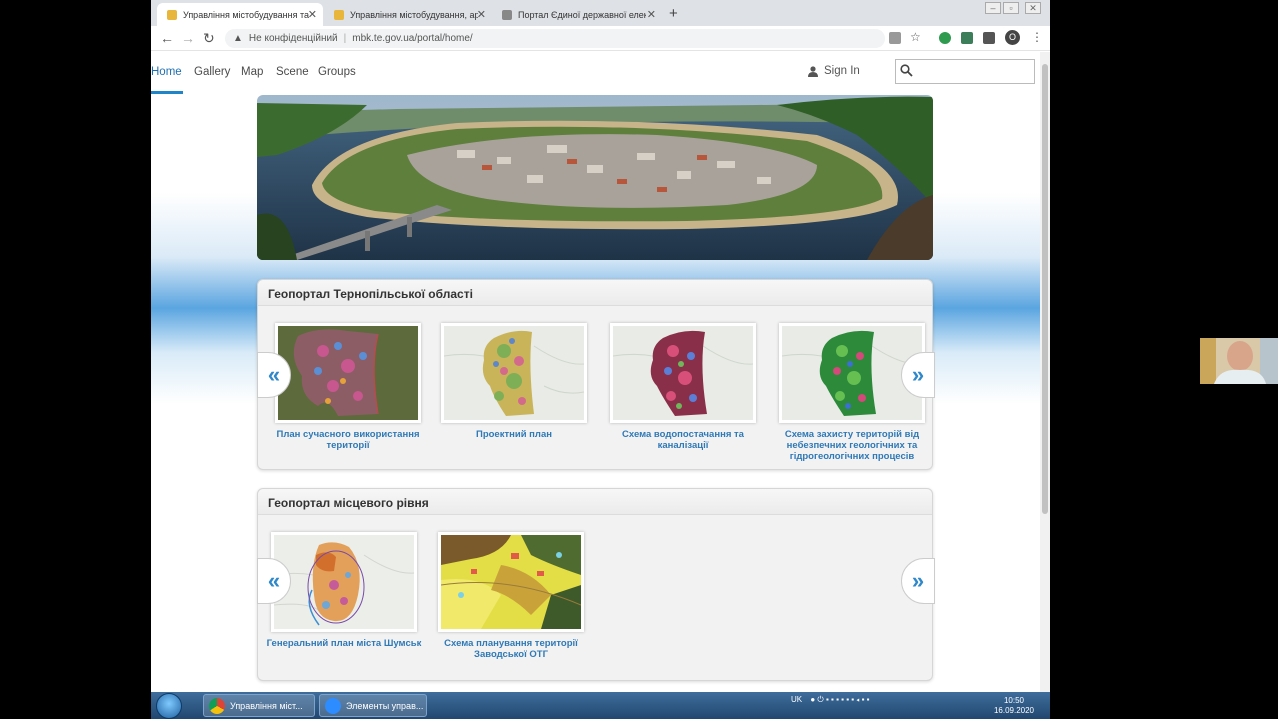 Image resolution: width=1278 pixels, height=719 pixels. Describe the element at coordinates (293, 38) in the screenshot. I see `security-label: Не конфіденційний` at that location.